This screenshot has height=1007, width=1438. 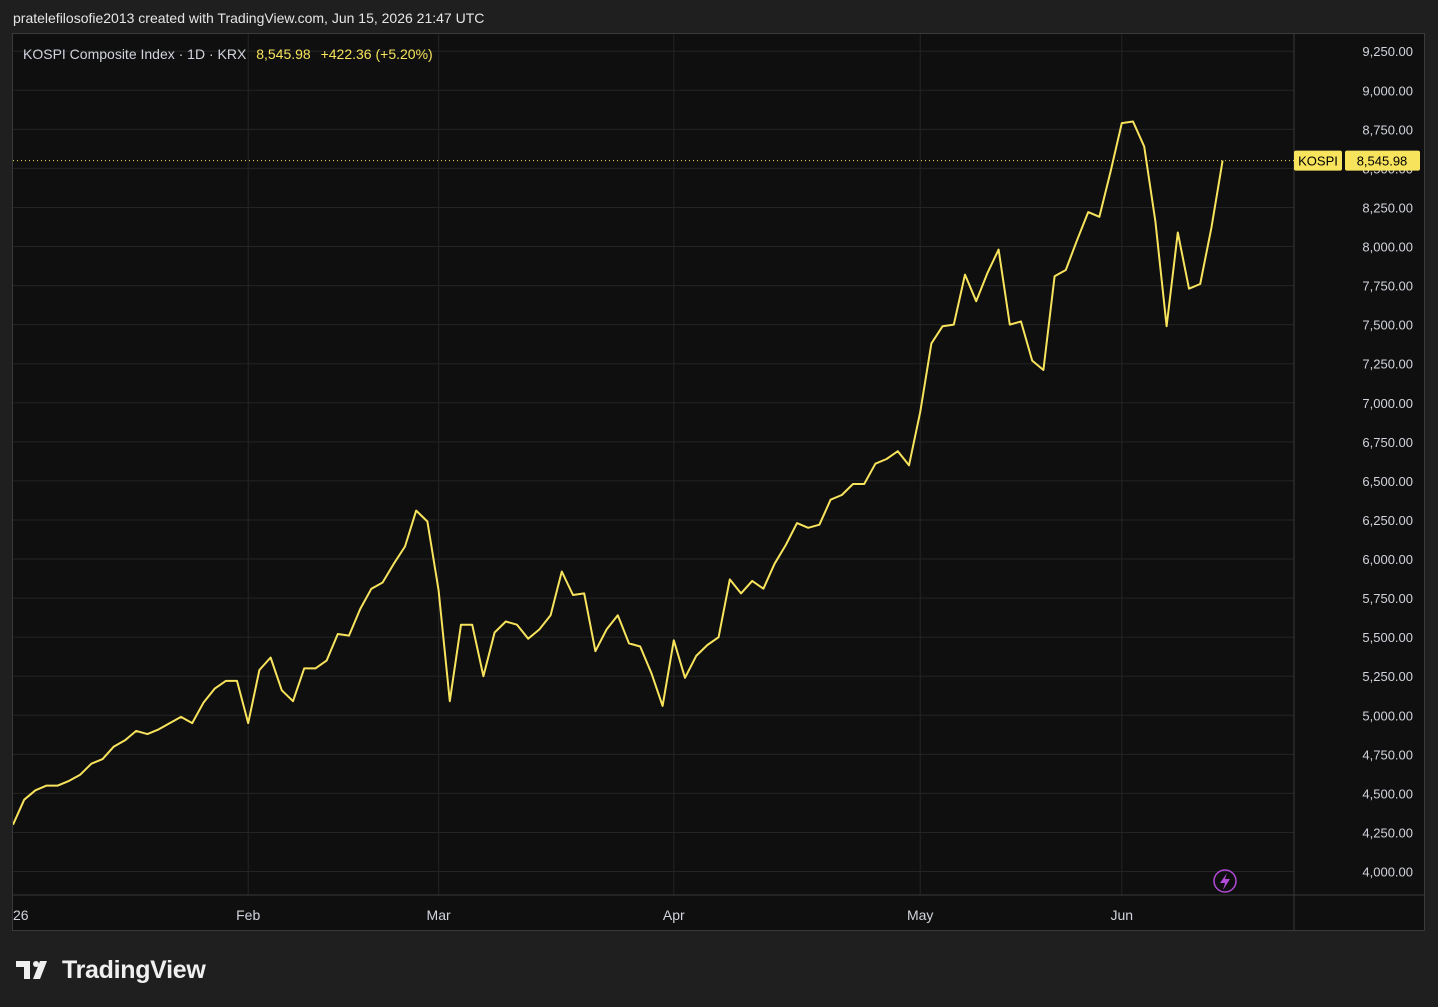 What do you see at coordinates (1387, 286) in the screenshot?
I see `y-tick-label: 7,750.00` at bounding box center [1387, 286].